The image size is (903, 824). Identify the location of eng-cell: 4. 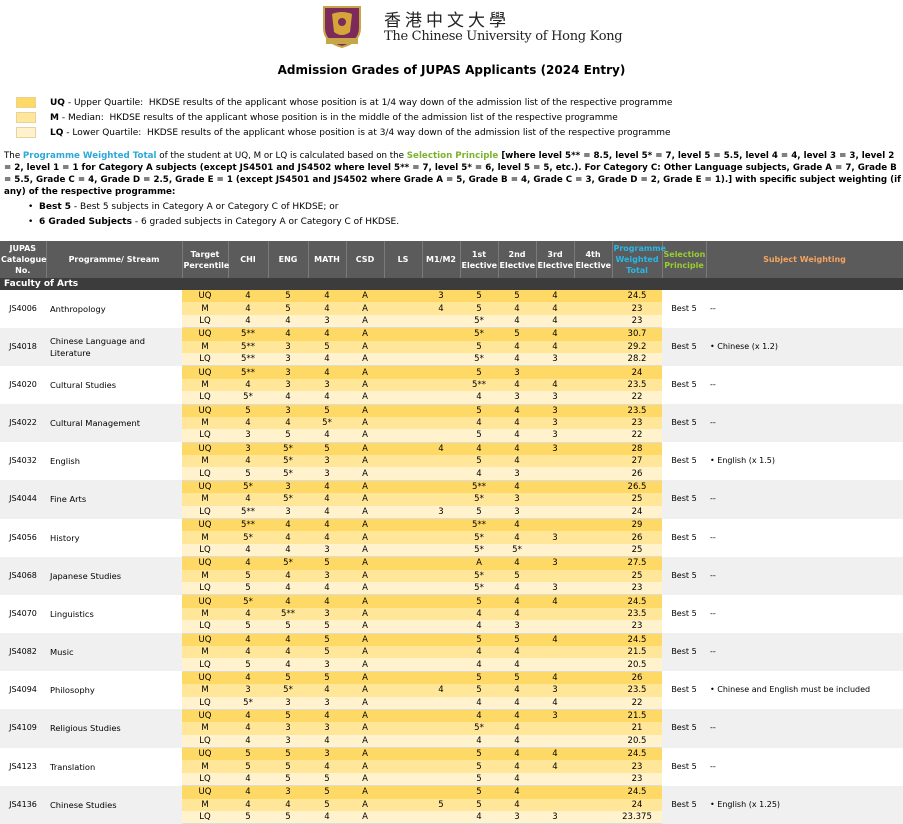
(288, 601).